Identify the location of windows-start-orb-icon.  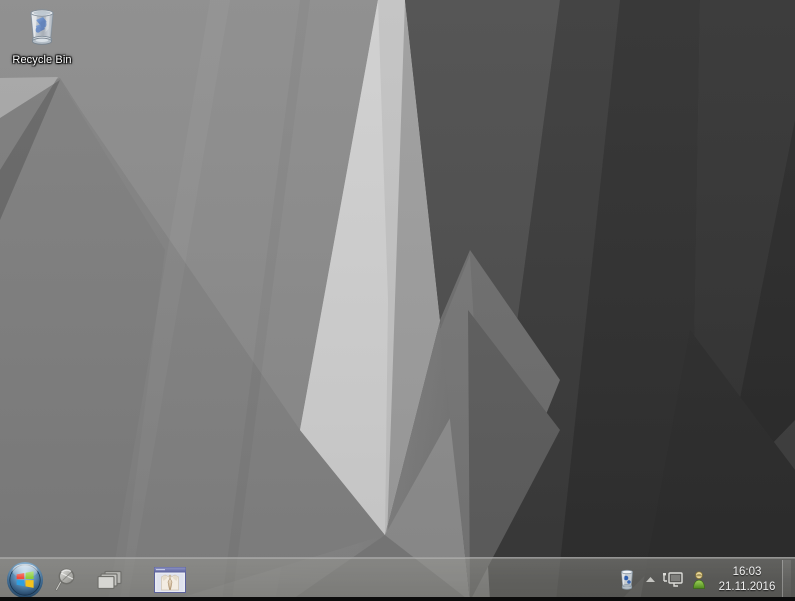
(25, 579).